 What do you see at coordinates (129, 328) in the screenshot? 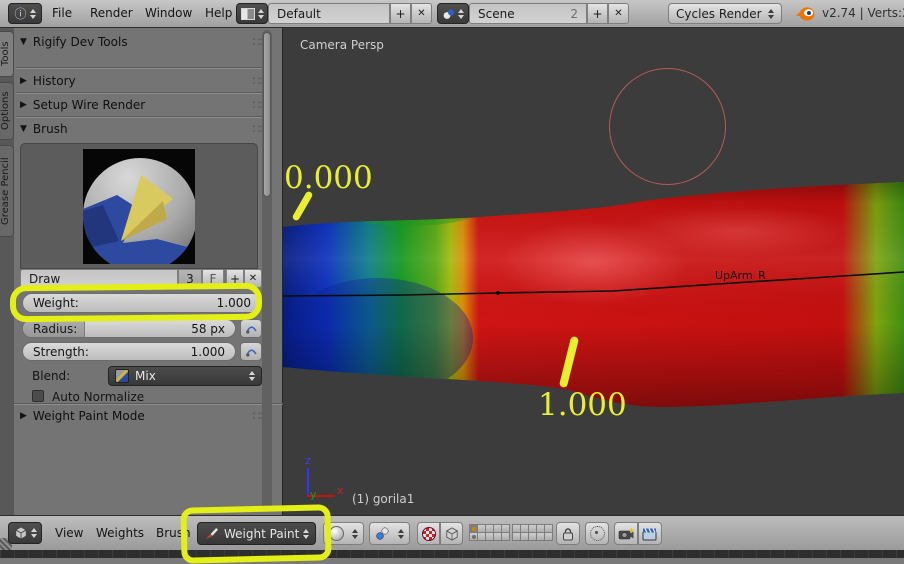
I see `radius-slider: Radius: 58 px` at bounding box center [129, 328].